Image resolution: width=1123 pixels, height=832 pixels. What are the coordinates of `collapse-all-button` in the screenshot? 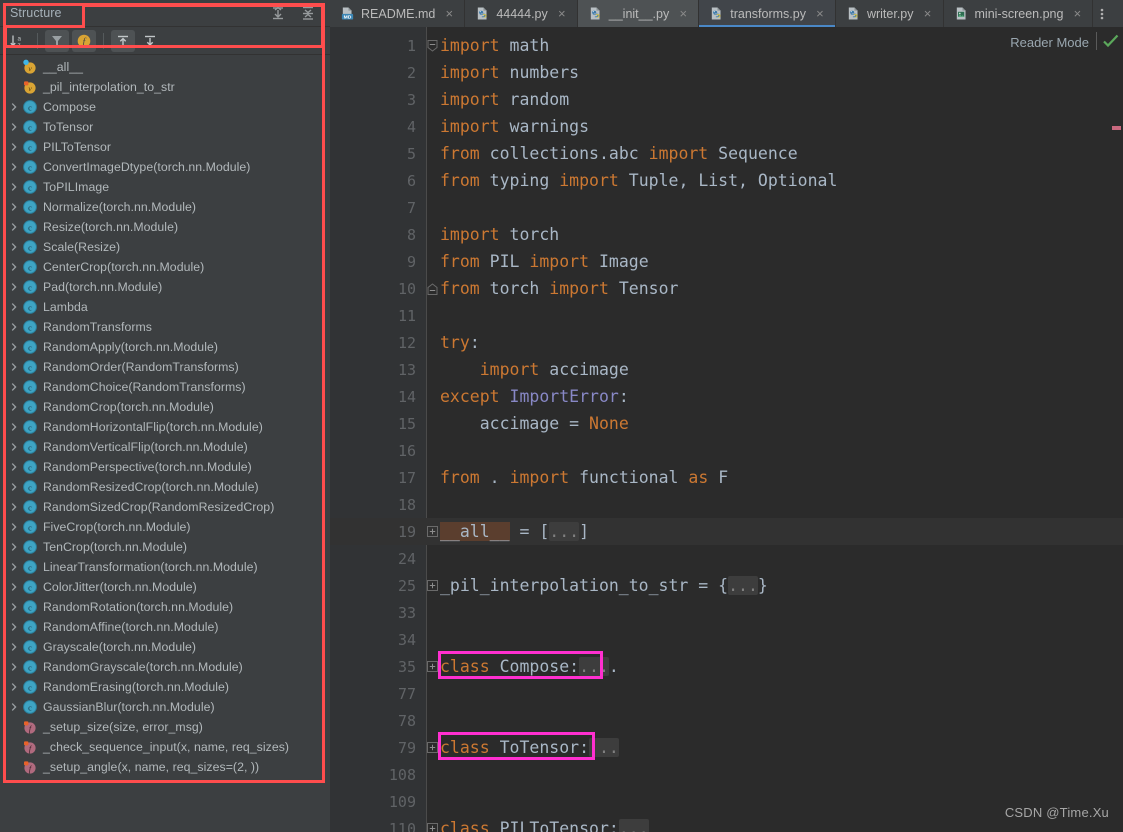 It's located at (150, 41).